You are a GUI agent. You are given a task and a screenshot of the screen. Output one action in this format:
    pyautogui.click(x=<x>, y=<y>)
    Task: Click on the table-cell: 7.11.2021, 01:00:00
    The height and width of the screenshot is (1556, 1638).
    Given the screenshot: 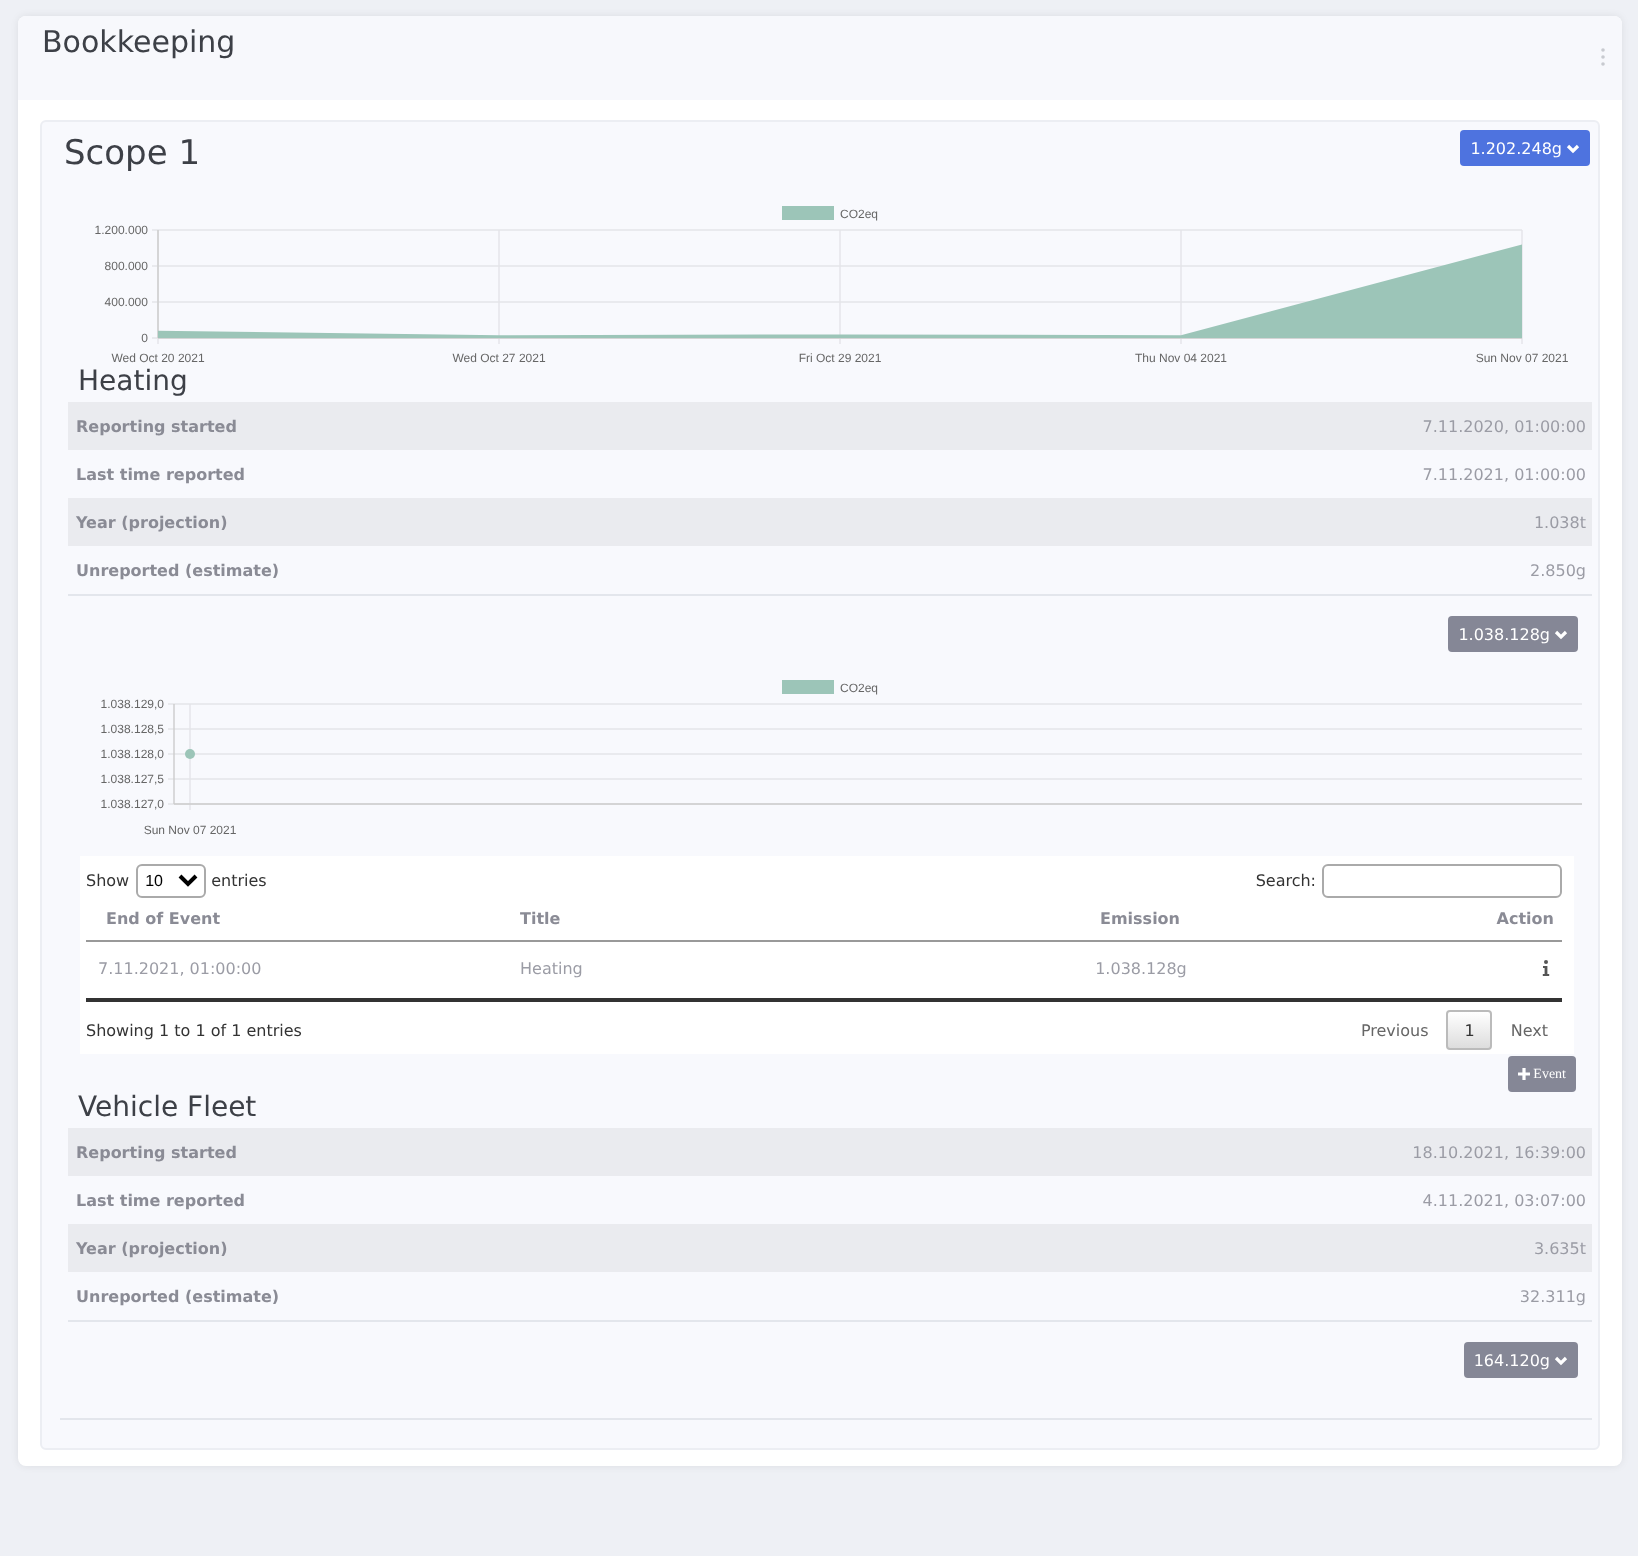 What is the action you would take?
    pyautogui.click(x=180, y=969)
    